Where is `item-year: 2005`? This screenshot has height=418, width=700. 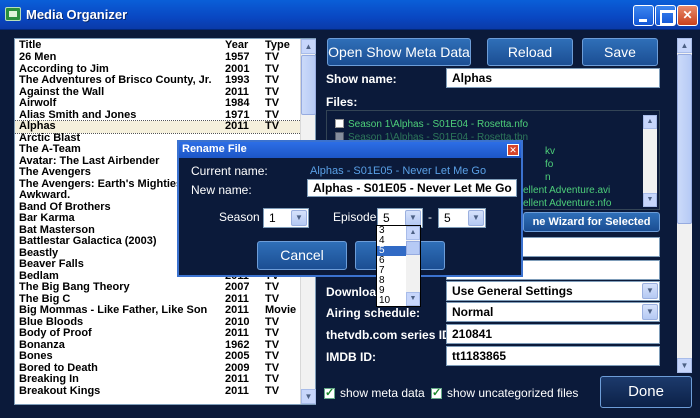
item-year: 2005 is located at coordinates (237, 356).